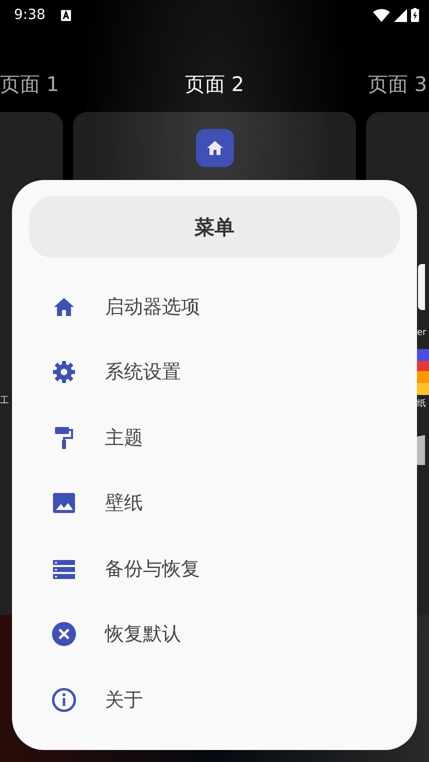 This screenshot has height=762, width=429. Describe the element at coordinates (214, 372) in the screenshot. I see `menu-item: 系统设置` at that location.